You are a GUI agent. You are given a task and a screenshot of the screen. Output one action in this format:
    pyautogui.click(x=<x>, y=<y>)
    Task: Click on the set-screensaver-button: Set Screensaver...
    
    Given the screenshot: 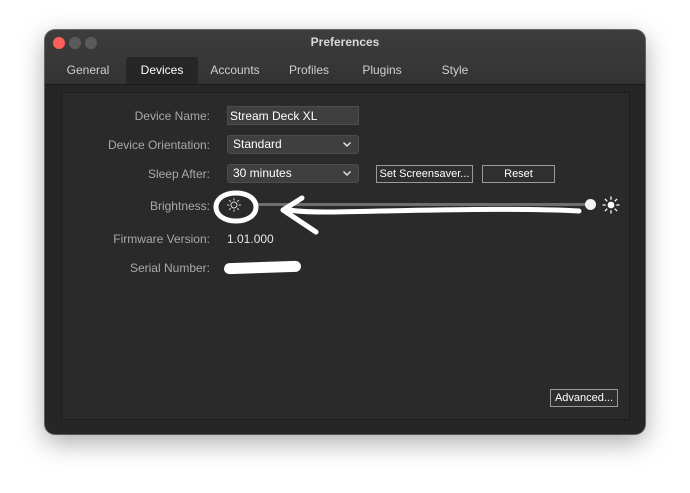 What is the action you would take?
    pyautogui.click(x=424, y=174)
    